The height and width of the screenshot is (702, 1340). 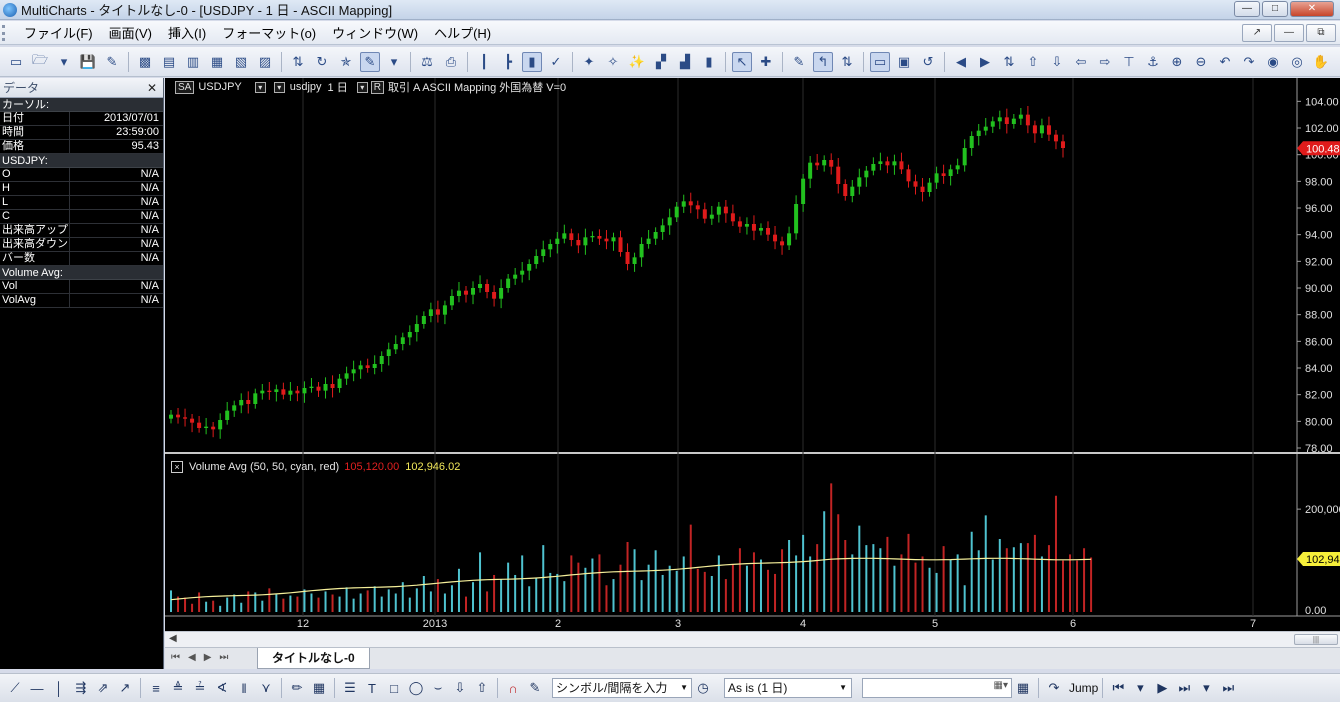 What do you see at coordinates (319, 688) in the screenshot?
I see `grid-icon: ▦` at bounding box center [319, 688].